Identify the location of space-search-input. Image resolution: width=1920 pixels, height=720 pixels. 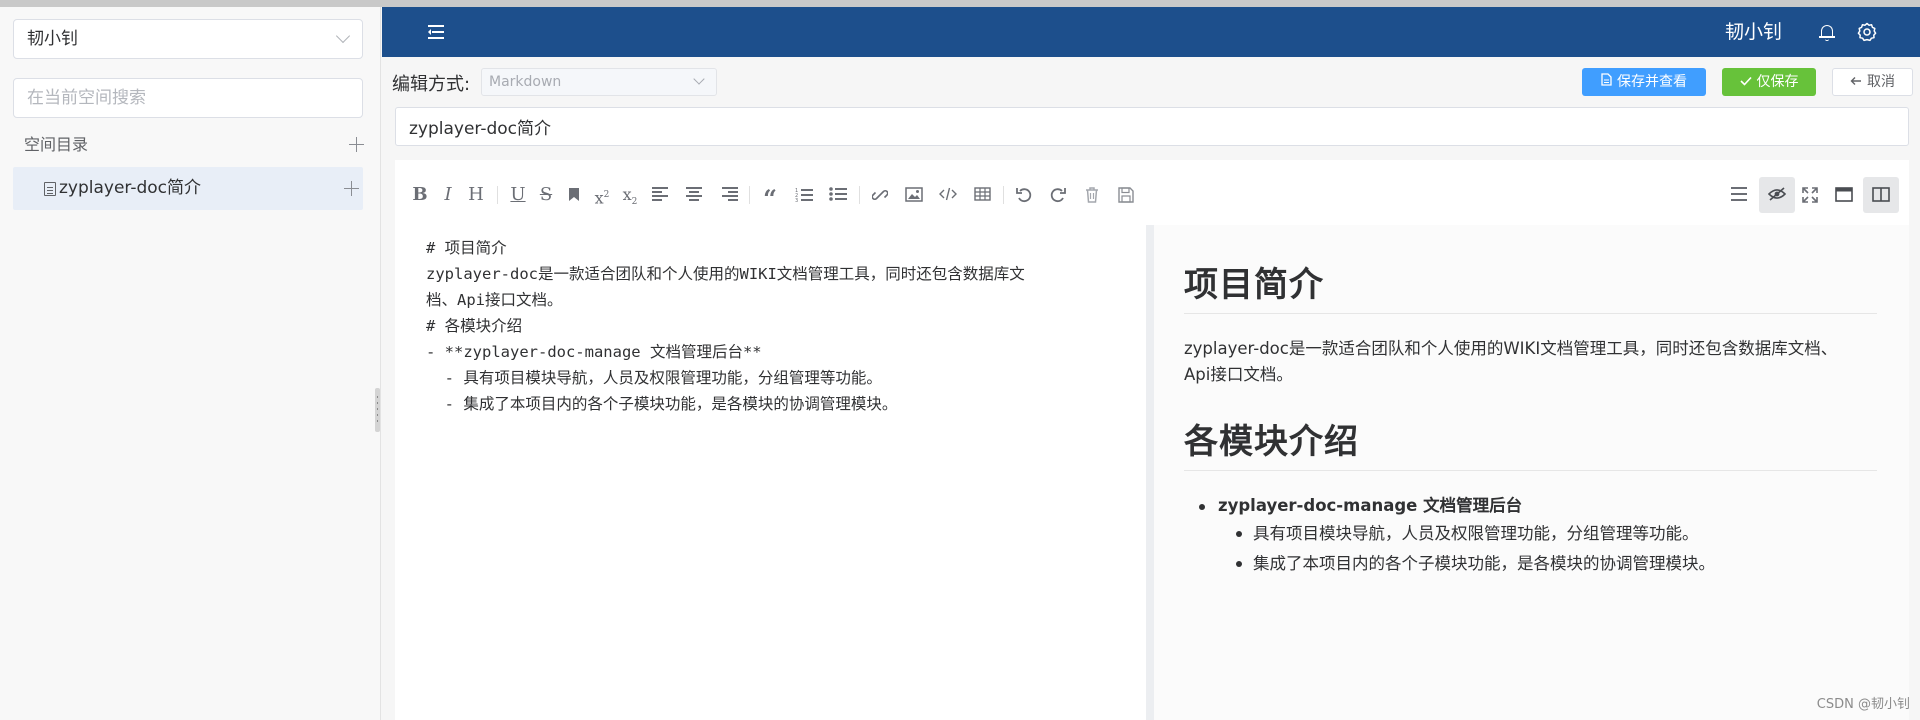
(188, 98).